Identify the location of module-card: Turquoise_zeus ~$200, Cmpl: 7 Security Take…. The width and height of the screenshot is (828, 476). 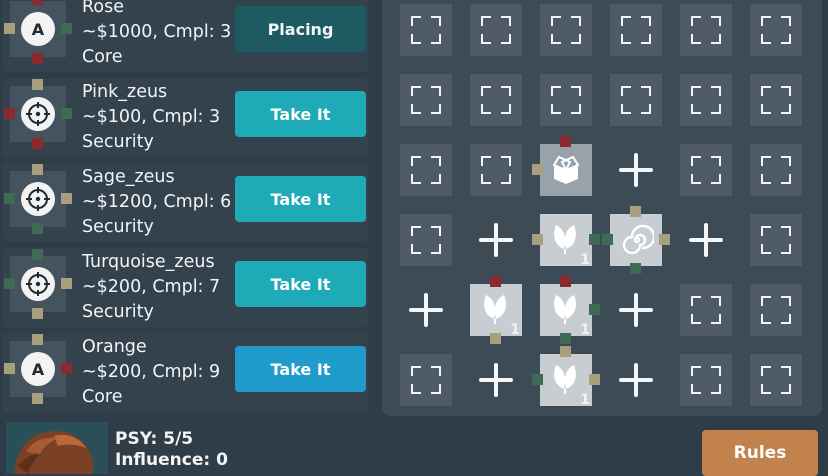
(185, 287).